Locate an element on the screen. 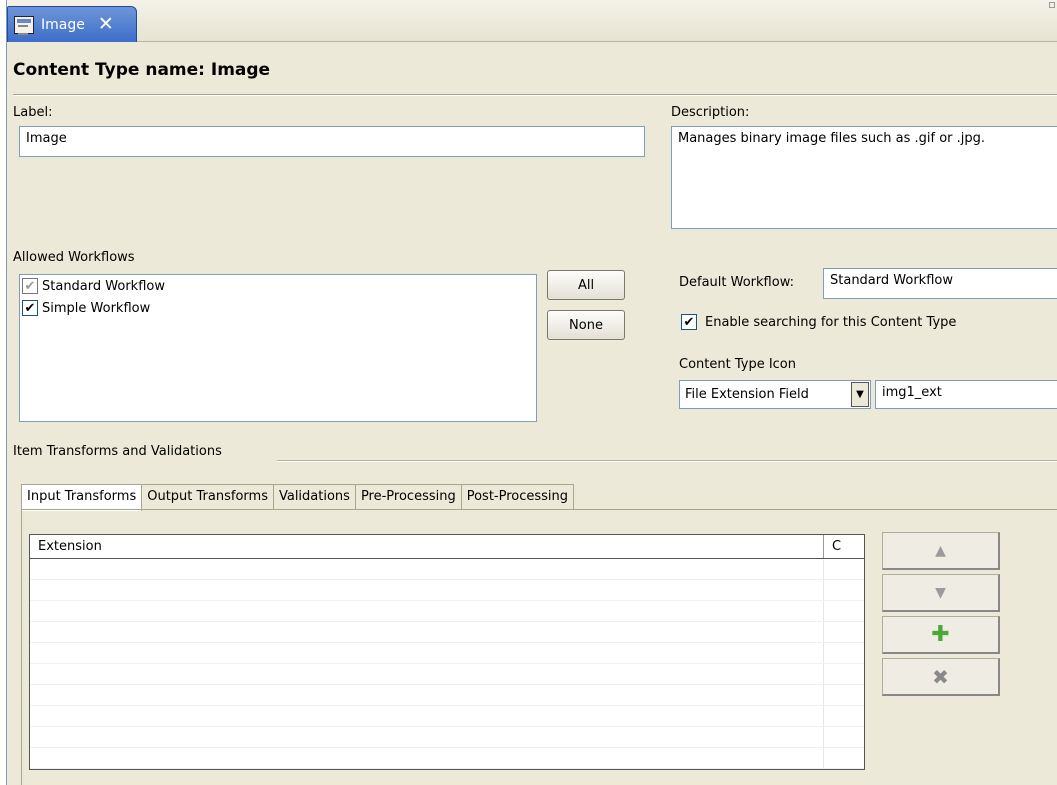  workflow-label: Simple Workflow is located at coordinates (96, 308).